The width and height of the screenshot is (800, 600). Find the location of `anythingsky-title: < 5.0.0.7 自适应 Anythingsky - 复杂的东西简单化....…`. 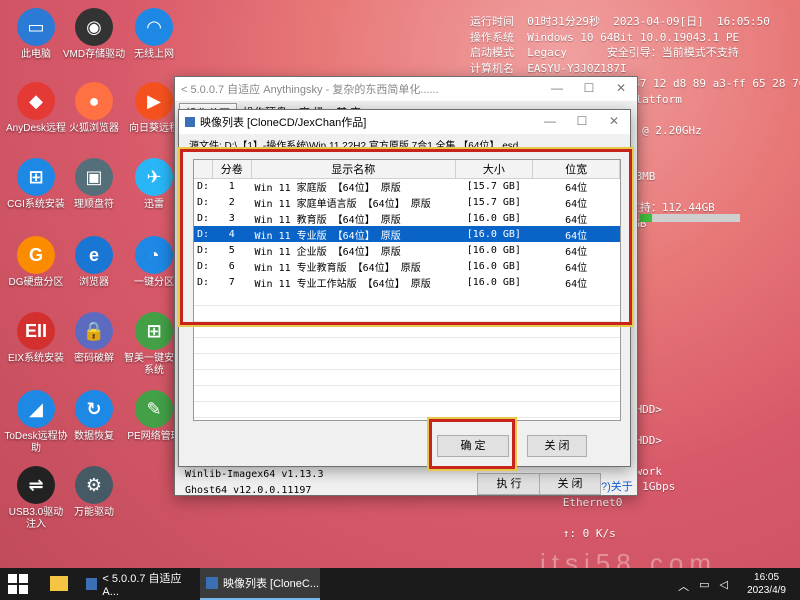

anythingsky-title: < 5.0.0.7 自适应 Anythingsky - 复杂的东西简单化....… is located at coordinates (310, 90).